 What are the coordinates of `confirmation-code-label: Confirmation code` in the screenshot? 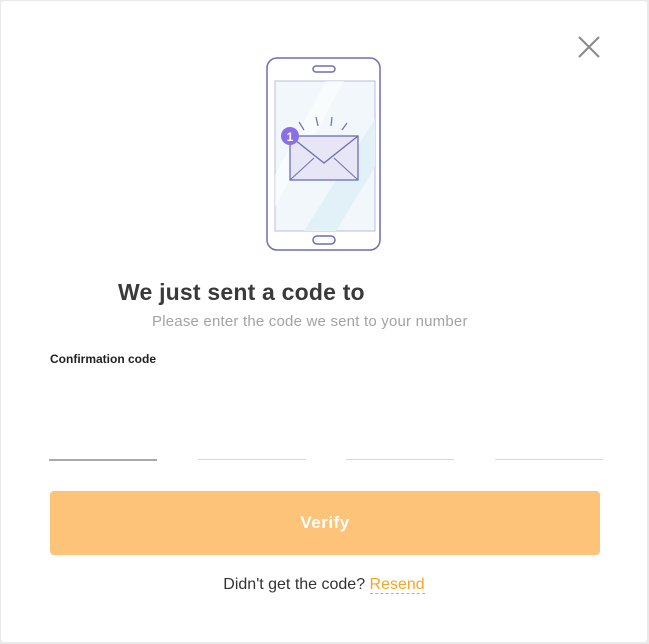 It's located at (103, 359).